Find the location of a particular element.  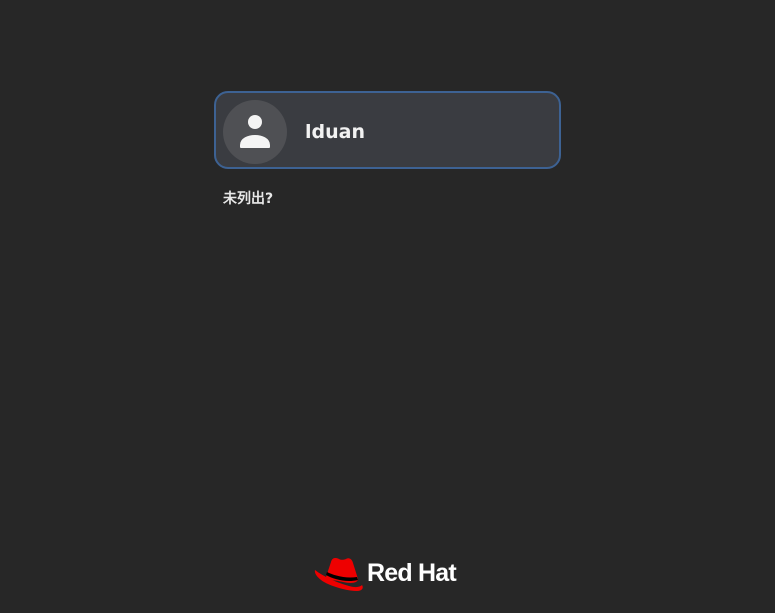

user-list-item: lduan is located at coordinates (387, 130).